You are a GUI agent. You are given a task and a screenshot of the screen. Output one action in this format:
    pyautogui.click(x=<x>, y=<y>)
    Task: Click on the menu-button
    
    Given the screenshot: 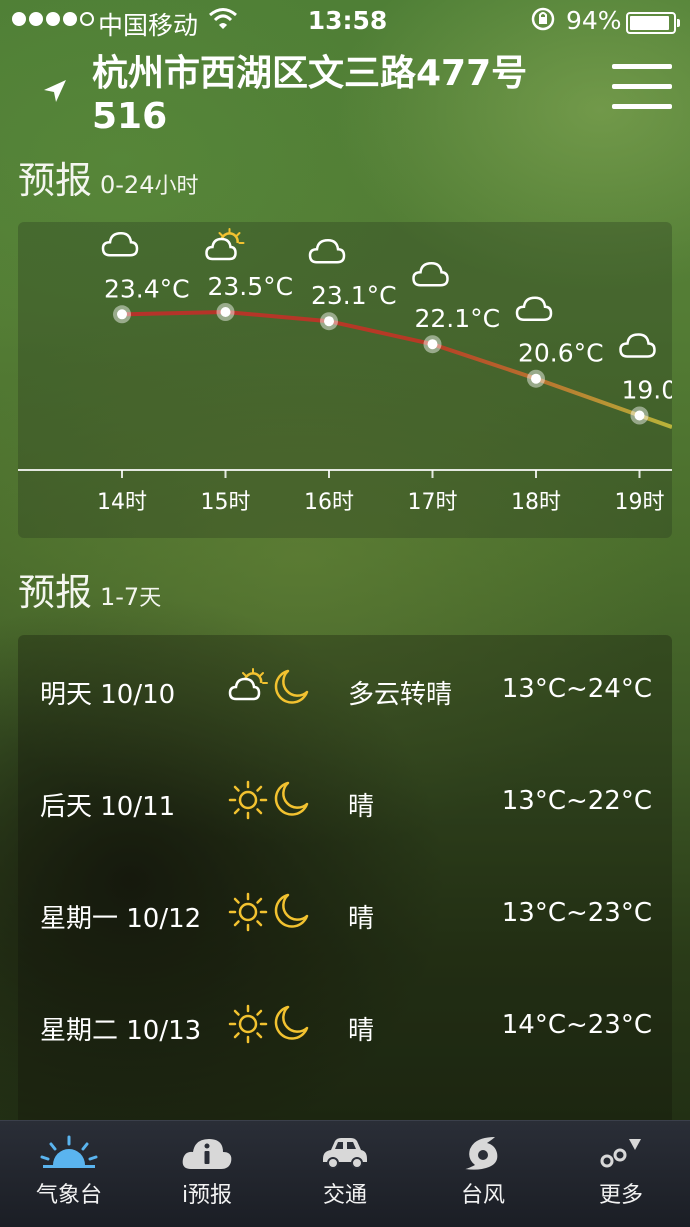 What is the action you would take?
    pyautogui.click(x=642, y=90)
    